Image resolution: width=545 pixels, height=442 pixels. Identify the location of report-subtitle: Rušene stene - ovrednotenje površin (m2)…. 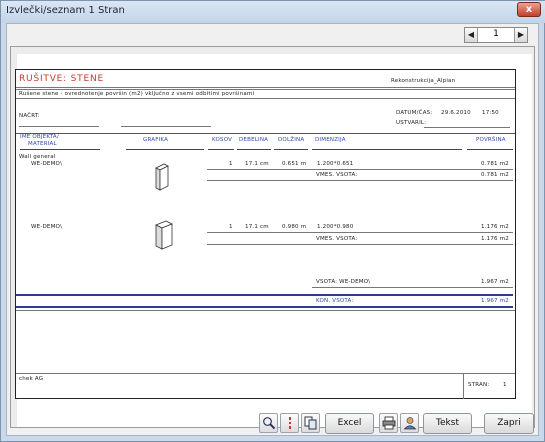
(137, 94).